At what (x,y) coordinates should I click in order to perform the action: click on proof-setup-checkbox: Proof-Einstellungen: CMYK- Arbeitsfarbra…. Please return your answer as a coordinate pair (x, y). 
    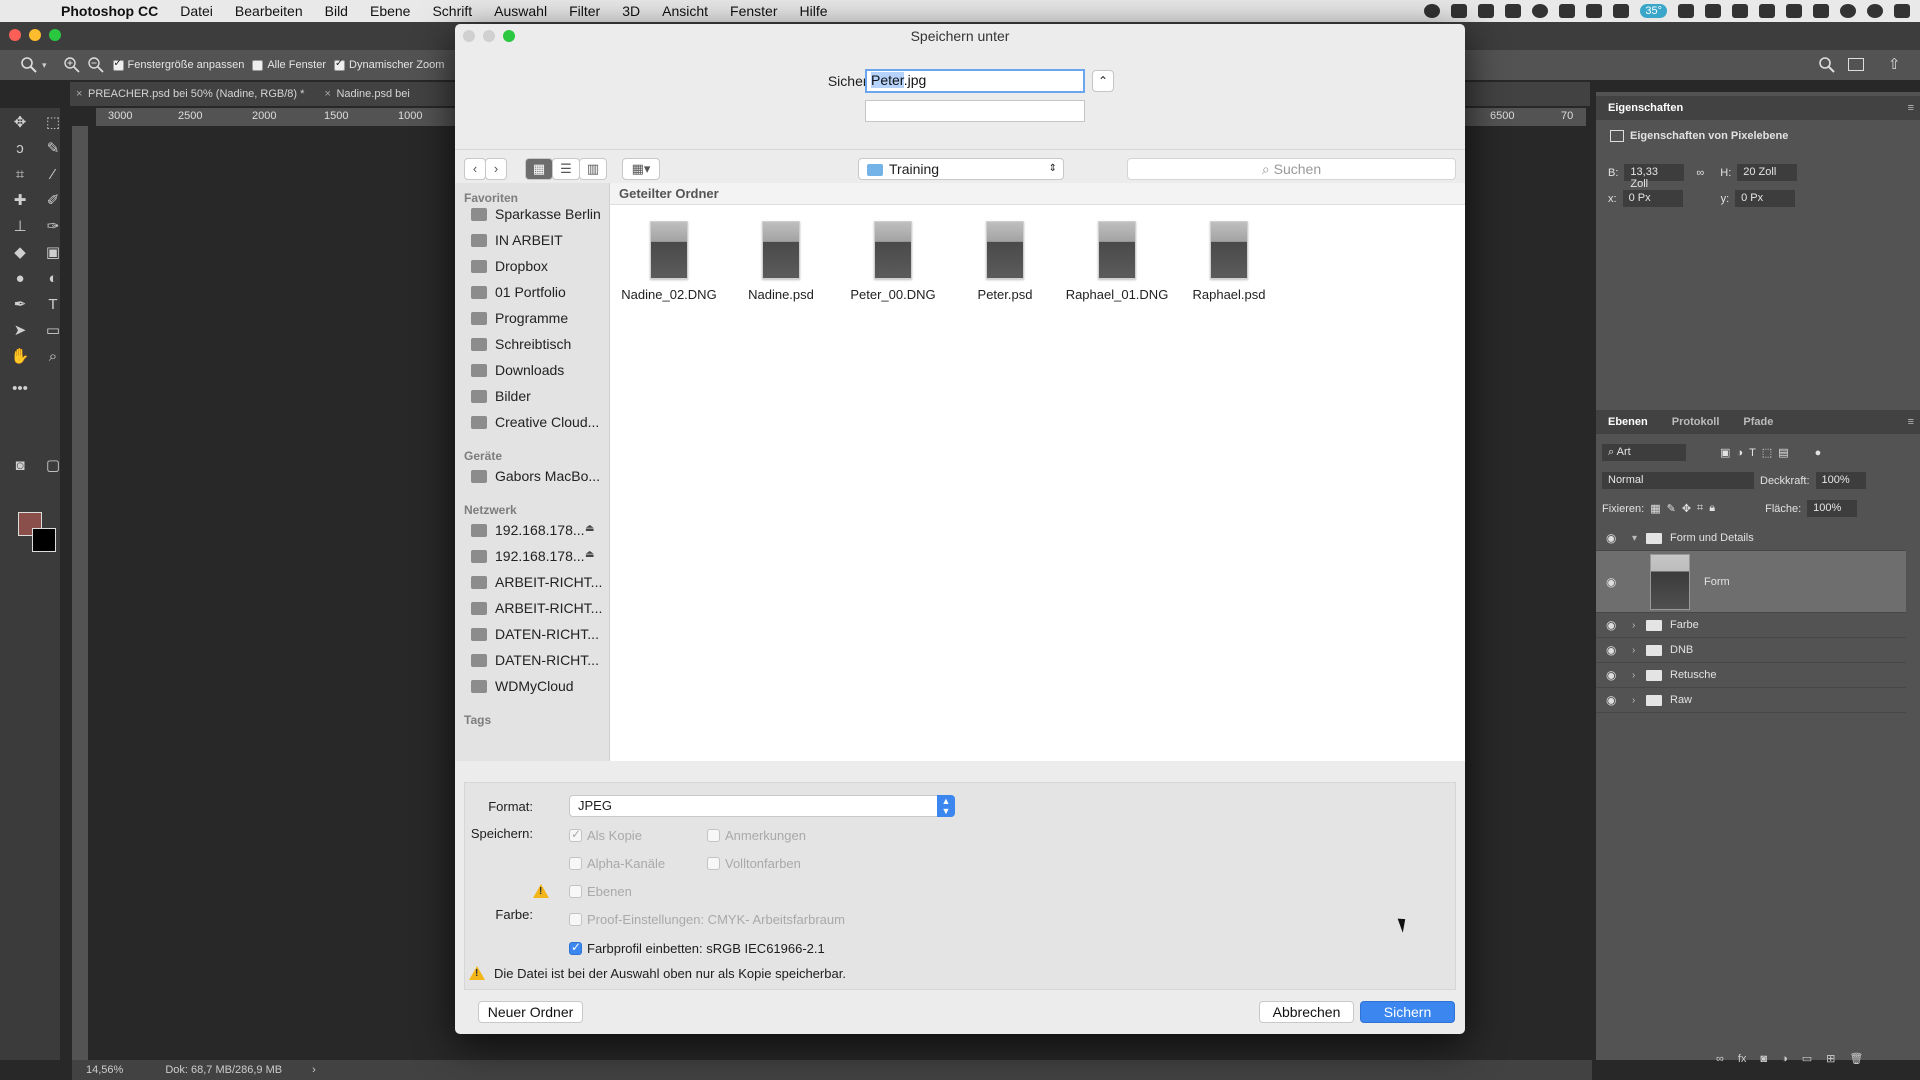
    Looking at the image, I should click on (707, 919).